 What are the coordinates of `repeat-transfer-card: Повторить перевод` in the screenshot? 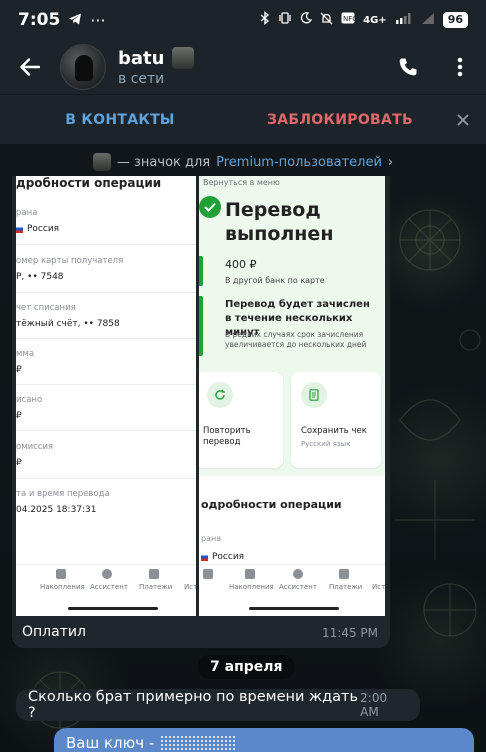 It's located at (241, 420).